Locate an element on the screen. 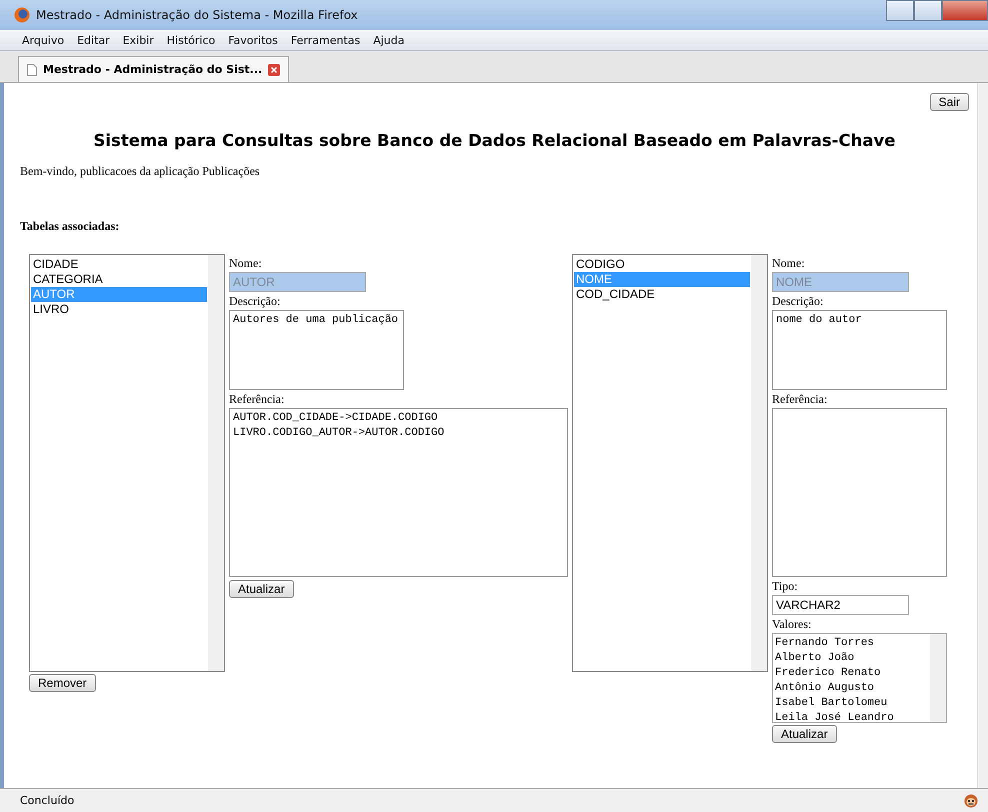  field-label: Valores: is located at coordinates (792, 624).